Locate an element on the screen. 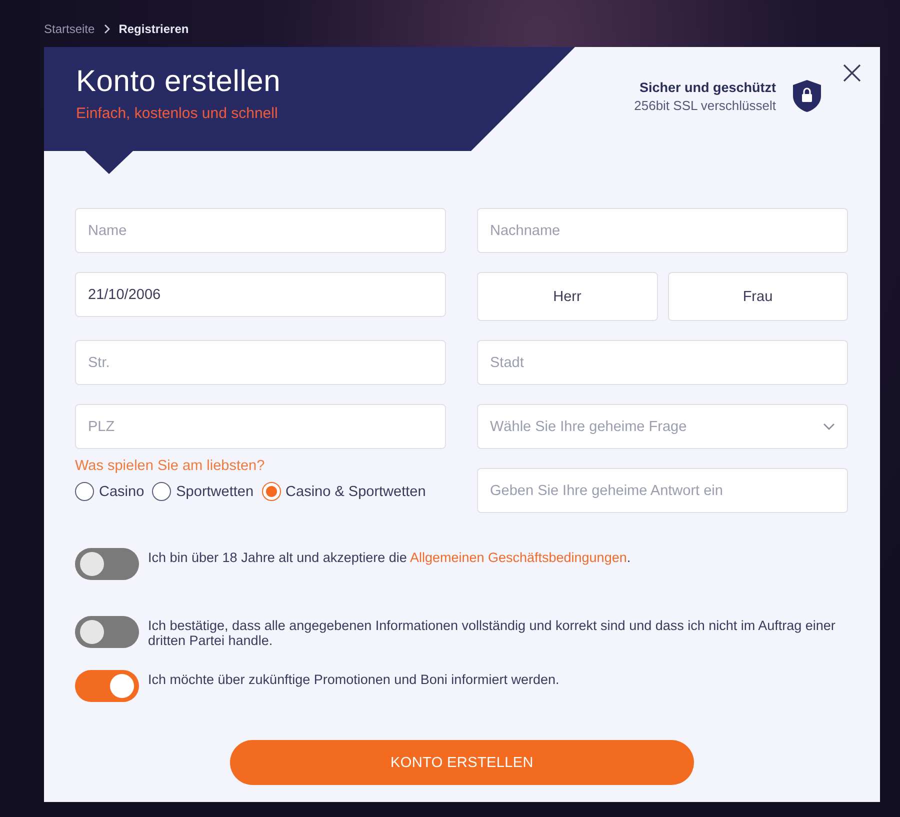 The image size is (900, 817). modal-subtitle: Einfach, kostenlos und schnell is located at coordinates (177, 113).